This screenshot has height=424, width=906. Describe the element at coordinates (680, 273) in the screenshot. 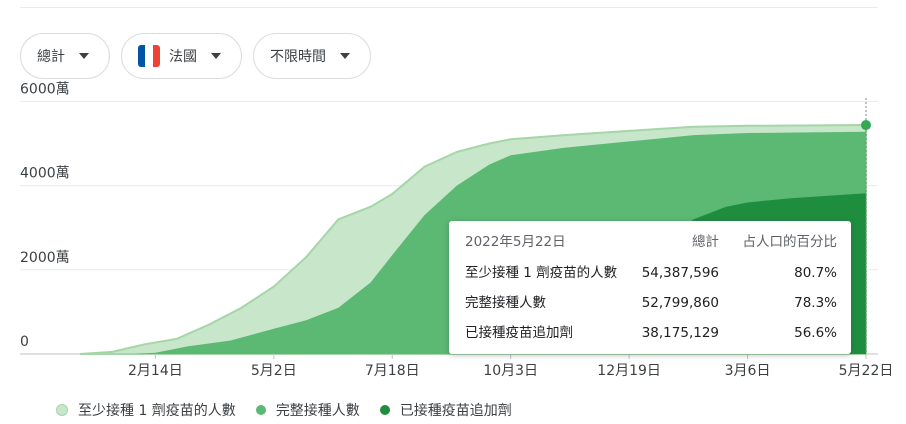

I see `tooltip-series-total: 54,387,596` at that location.